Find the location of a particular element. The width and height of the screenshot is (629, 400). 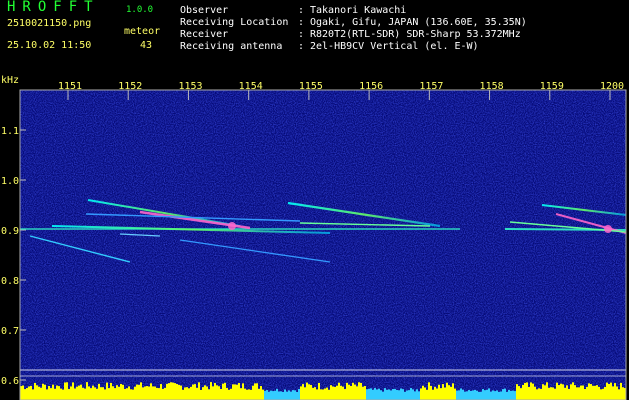

meteor-label: meteor is located at coordinates (142, 31).